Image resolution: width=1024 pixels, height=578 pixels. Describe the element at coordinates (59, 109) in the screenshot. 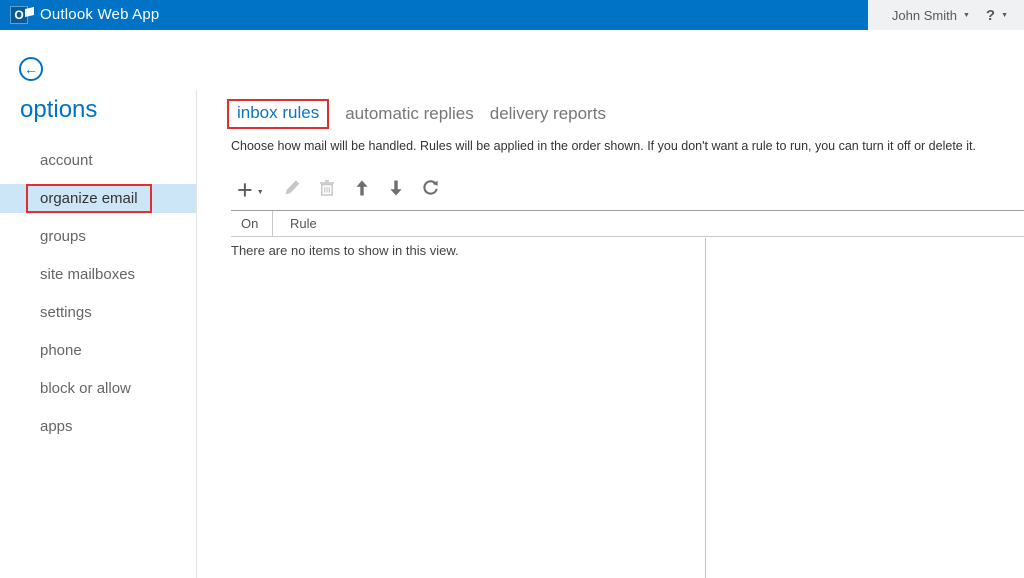

I see `page-title: options` at that location.